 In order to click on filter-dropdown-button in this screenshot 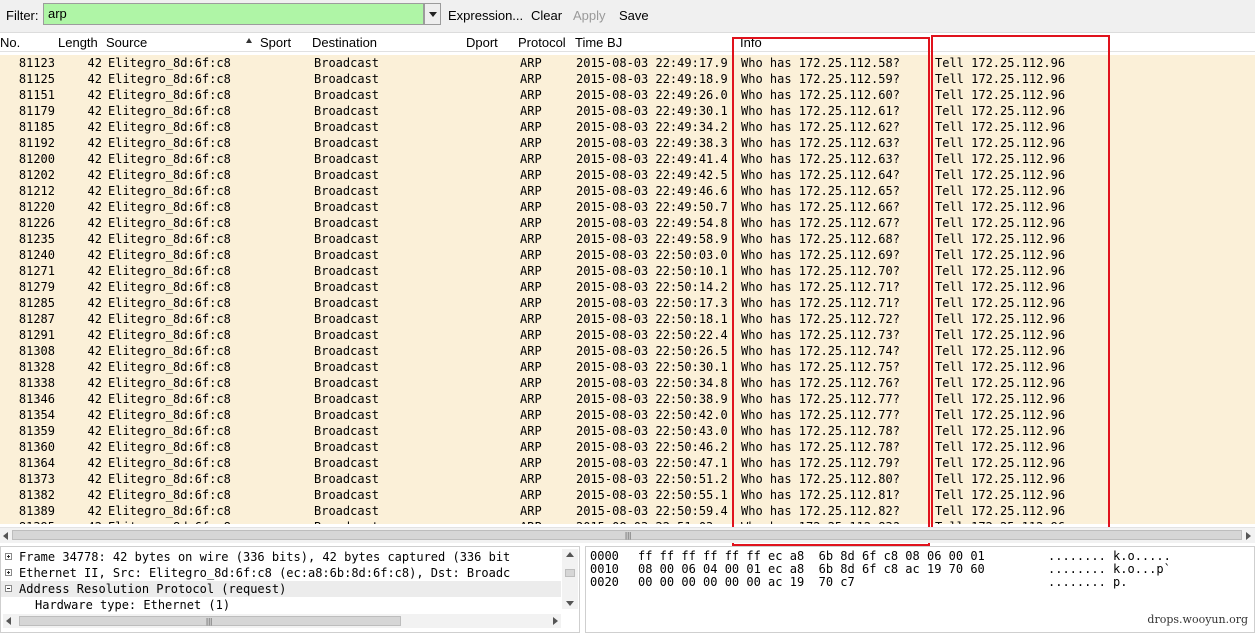, I will do `click(432, 14)`.